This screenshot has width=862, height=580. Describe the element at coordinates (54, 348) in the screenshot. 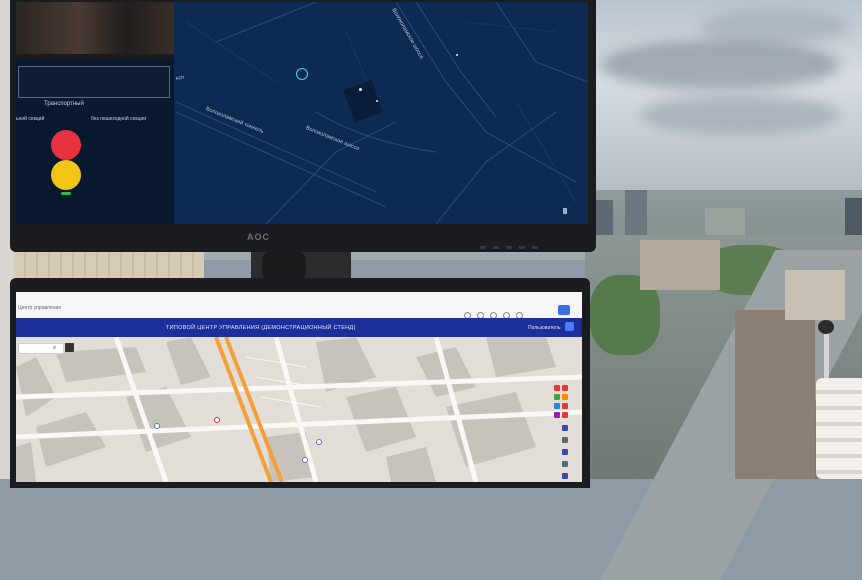

I see `search-icon: ⌕` at that location.